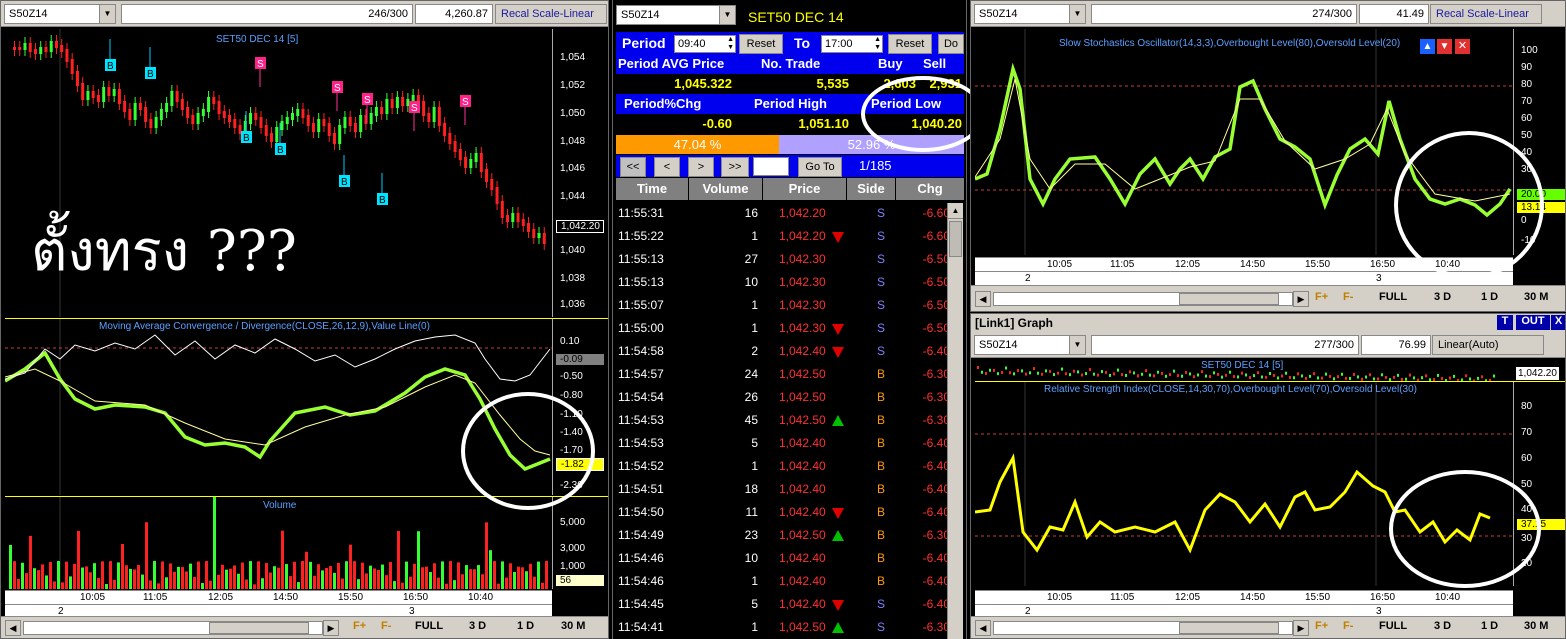 Image resolution: width=1566 pixels, height=639 pixels. Describe the element at coordinates (1505, 322) in the screenshot. I see `t-button: T` at that location.